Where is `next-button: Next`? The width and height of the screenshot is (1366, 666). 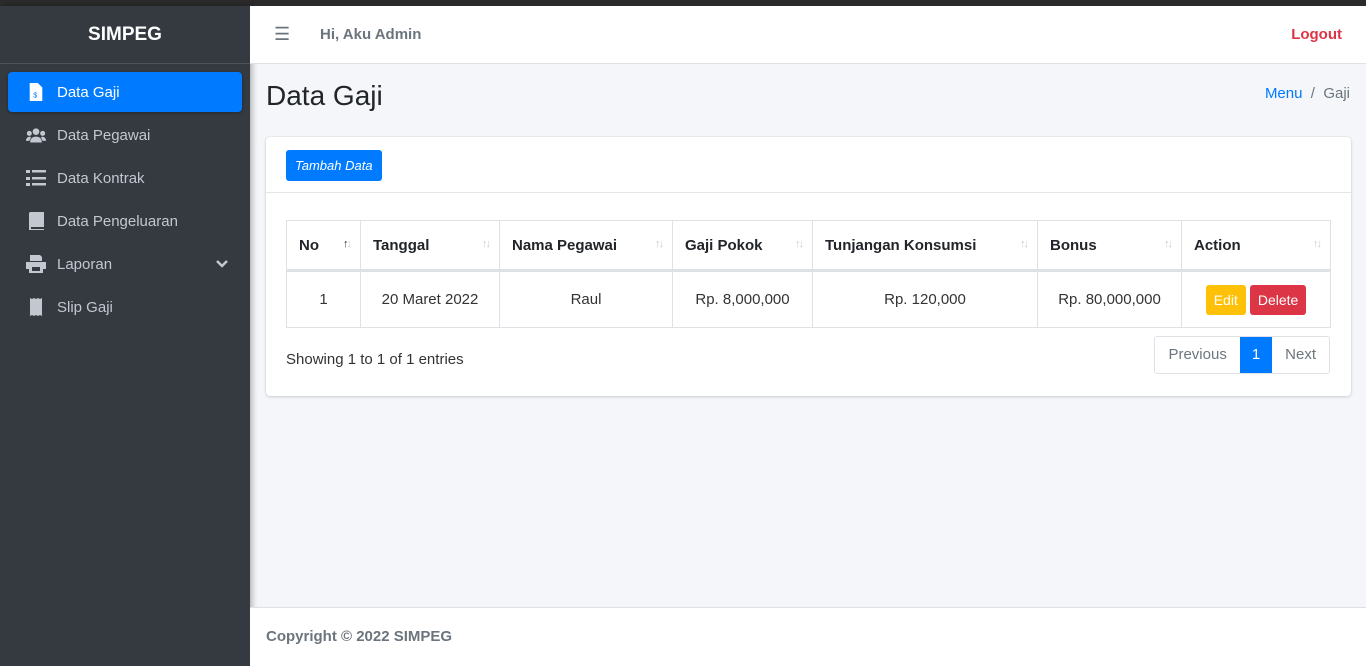
next-button: Next is located at coordinates (1300, 355).